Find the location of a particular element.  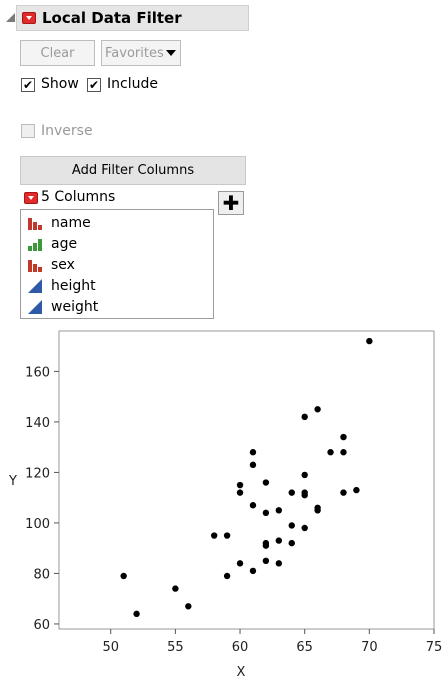

list-item-age: age is located at coordinates (52, 244).